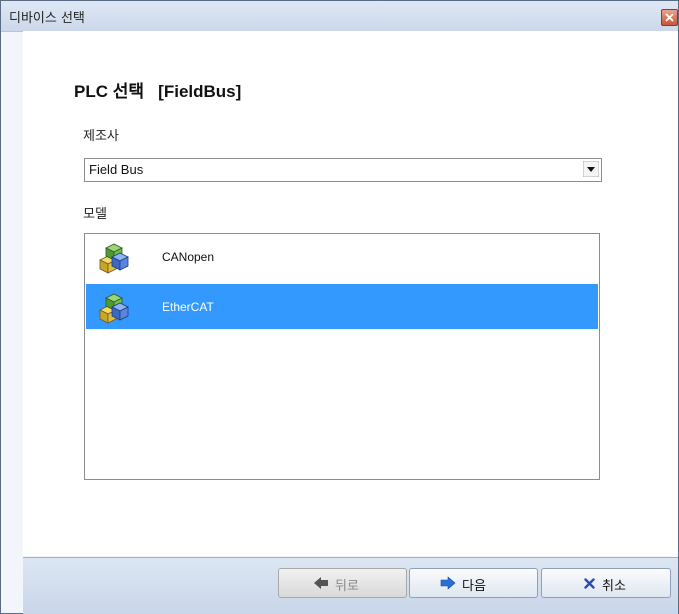 Image resolution: width=679 pixels, height=614 pixels. I want to click on cancel-button-label: 취소, so click(614, 586).